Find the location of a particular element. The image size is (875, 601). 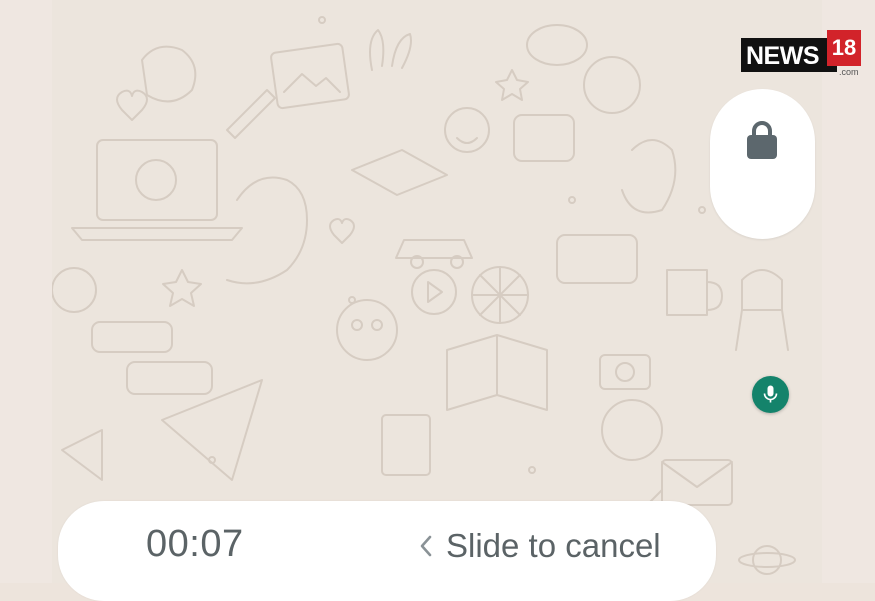

mic-record-button is located at coordinates (770, 394).